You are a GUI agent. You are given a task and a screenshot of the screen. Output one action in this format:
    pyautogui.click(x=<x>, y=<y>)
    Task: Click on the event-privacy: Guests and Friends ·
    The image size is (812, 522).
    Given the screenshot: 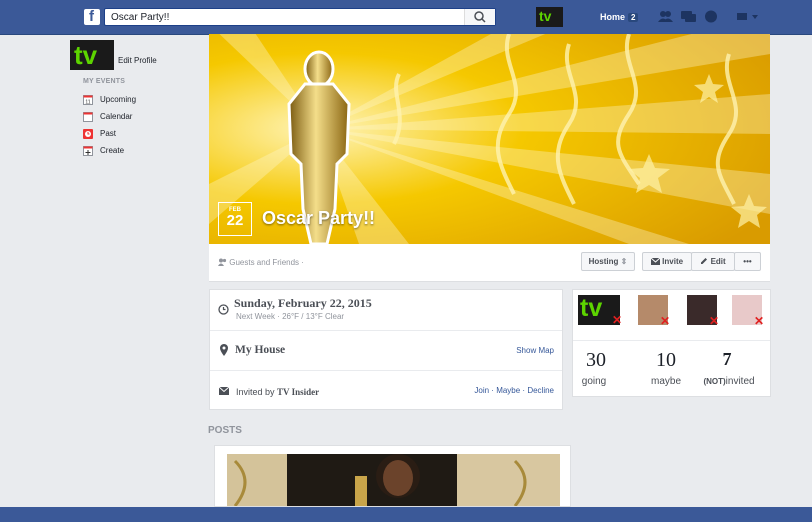 What is the action you would take?
    pyautogui.click(x=261, y=262)
    